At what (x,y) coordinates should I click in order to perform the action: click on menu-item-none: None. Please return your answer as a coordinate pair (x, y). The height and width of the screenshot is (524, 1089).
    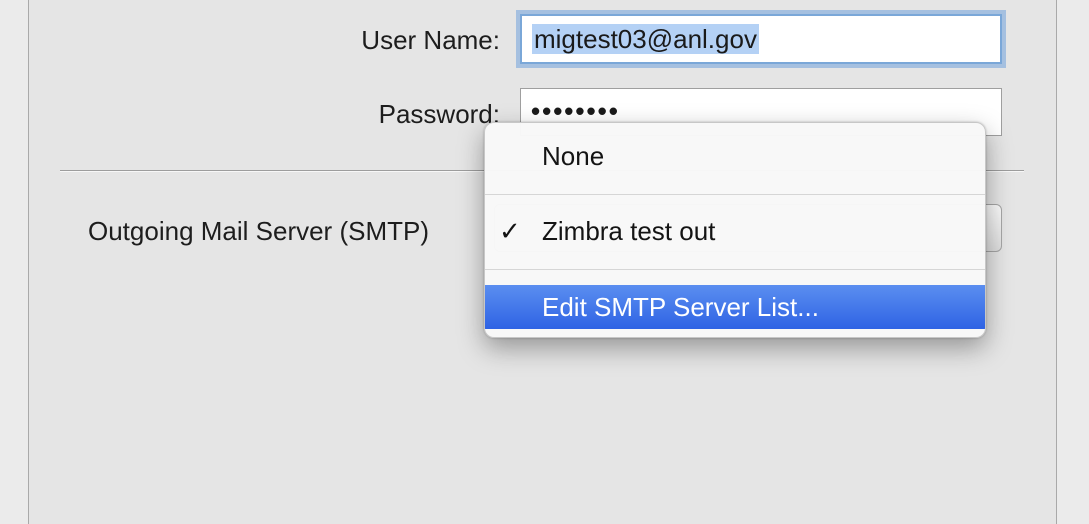
    Looking at the image, I should click on (735, 159).